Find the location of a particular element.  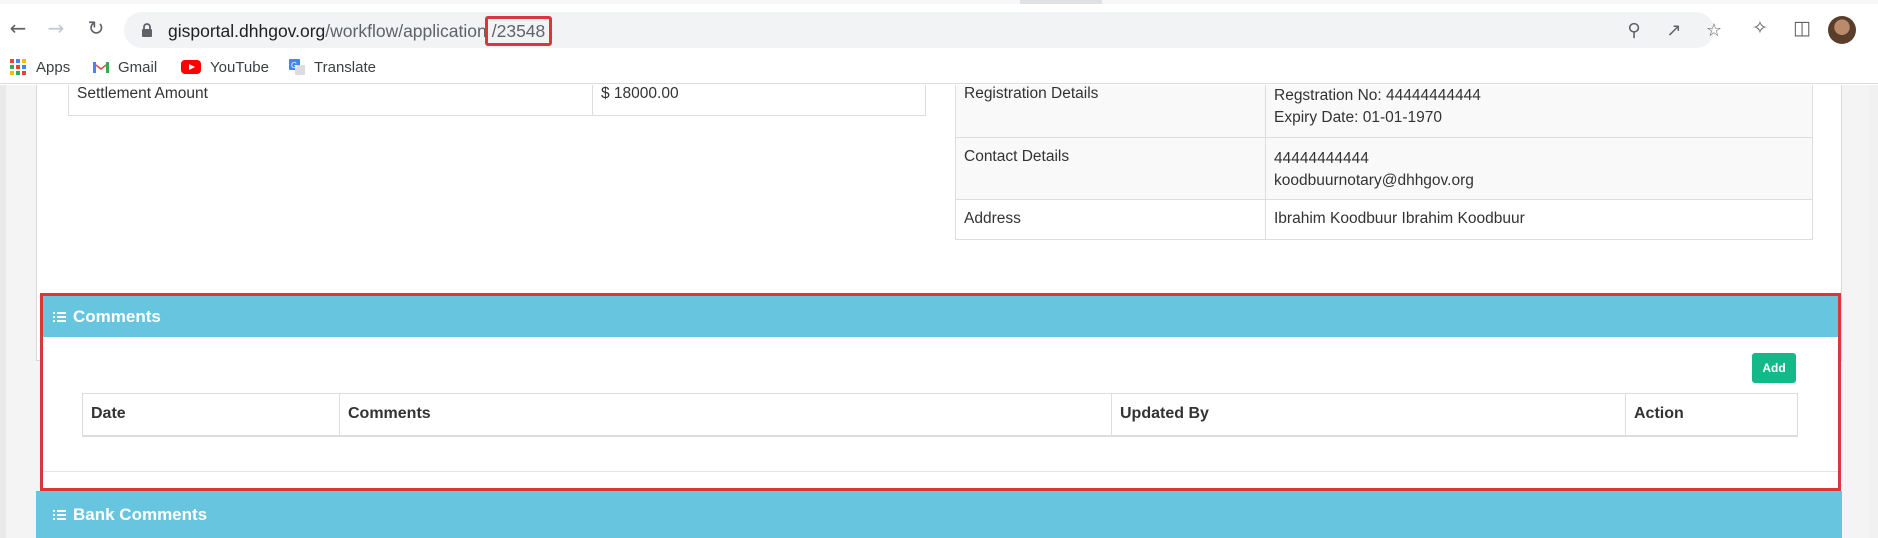

comments-table: Date Comments Updated By Action is located at coordinates (940, 415).